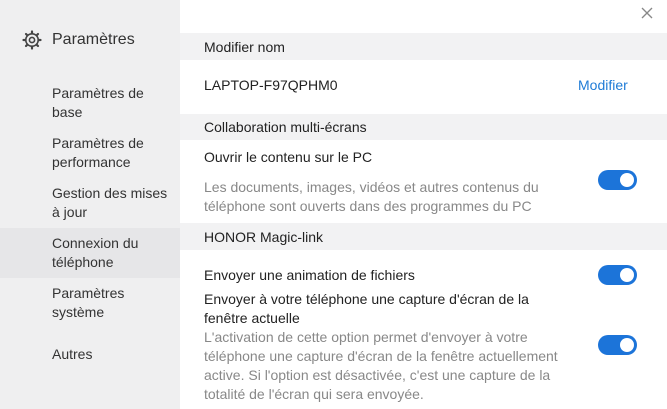 Image resolution: width=667 pixels, height=409 pixels. Describe the element at coordinates (423, 46) in the screenshot. I see `section-header-rename: Modifier nom` at that location.